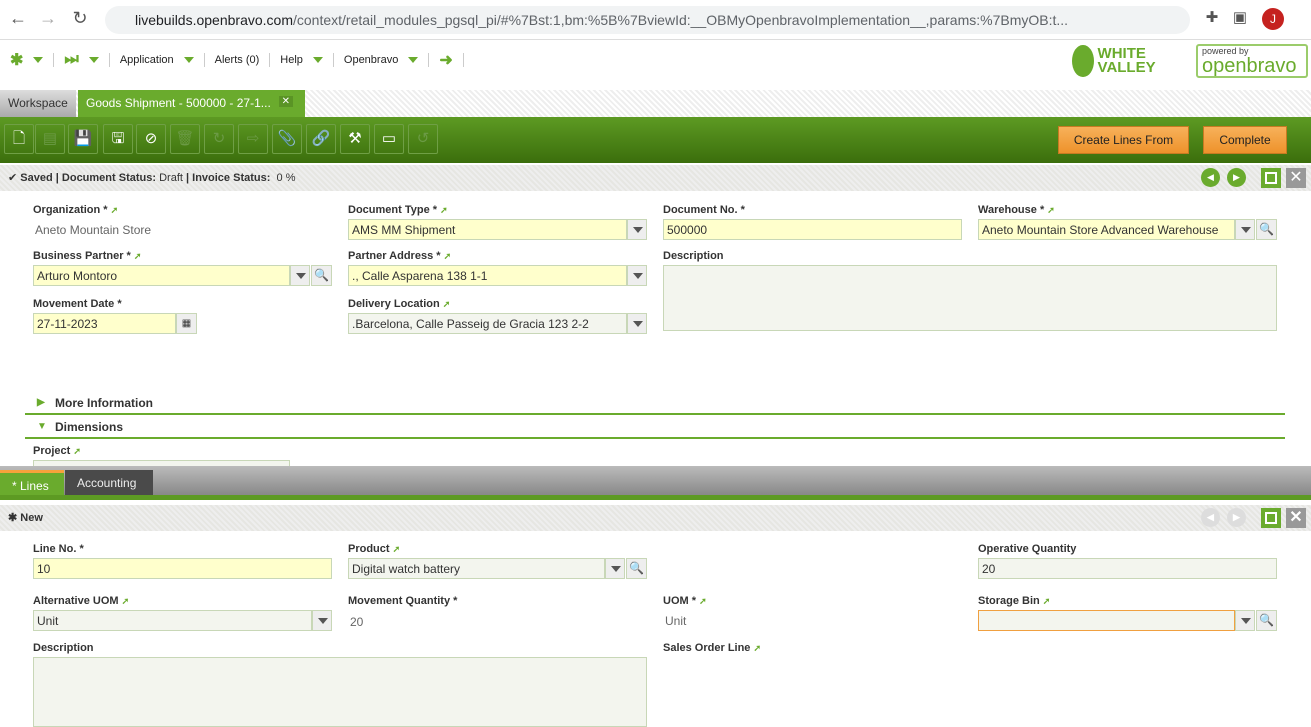 The height and width of the screenshot is (727, 1311). What do you see at coordinates (87, 256) in the screenshot?
I see `business-partner-label: Business Partner * ➚` at bounding box center [87, 256].